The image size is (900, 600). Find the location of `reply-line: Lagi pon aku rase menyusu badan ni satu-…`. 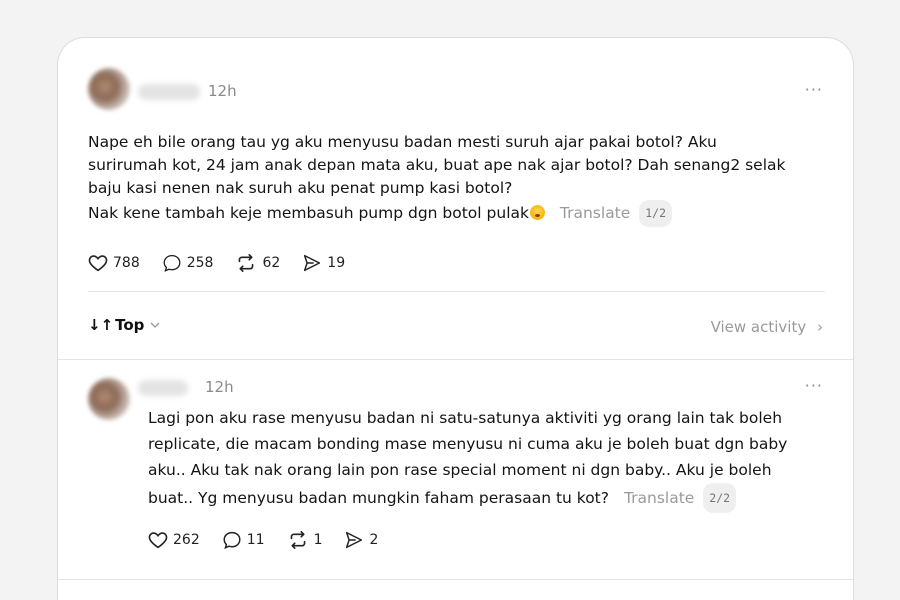

reply-line: Lagi pon aku rase menyusu badan ni satu-… is located at coordinates (465, 418).